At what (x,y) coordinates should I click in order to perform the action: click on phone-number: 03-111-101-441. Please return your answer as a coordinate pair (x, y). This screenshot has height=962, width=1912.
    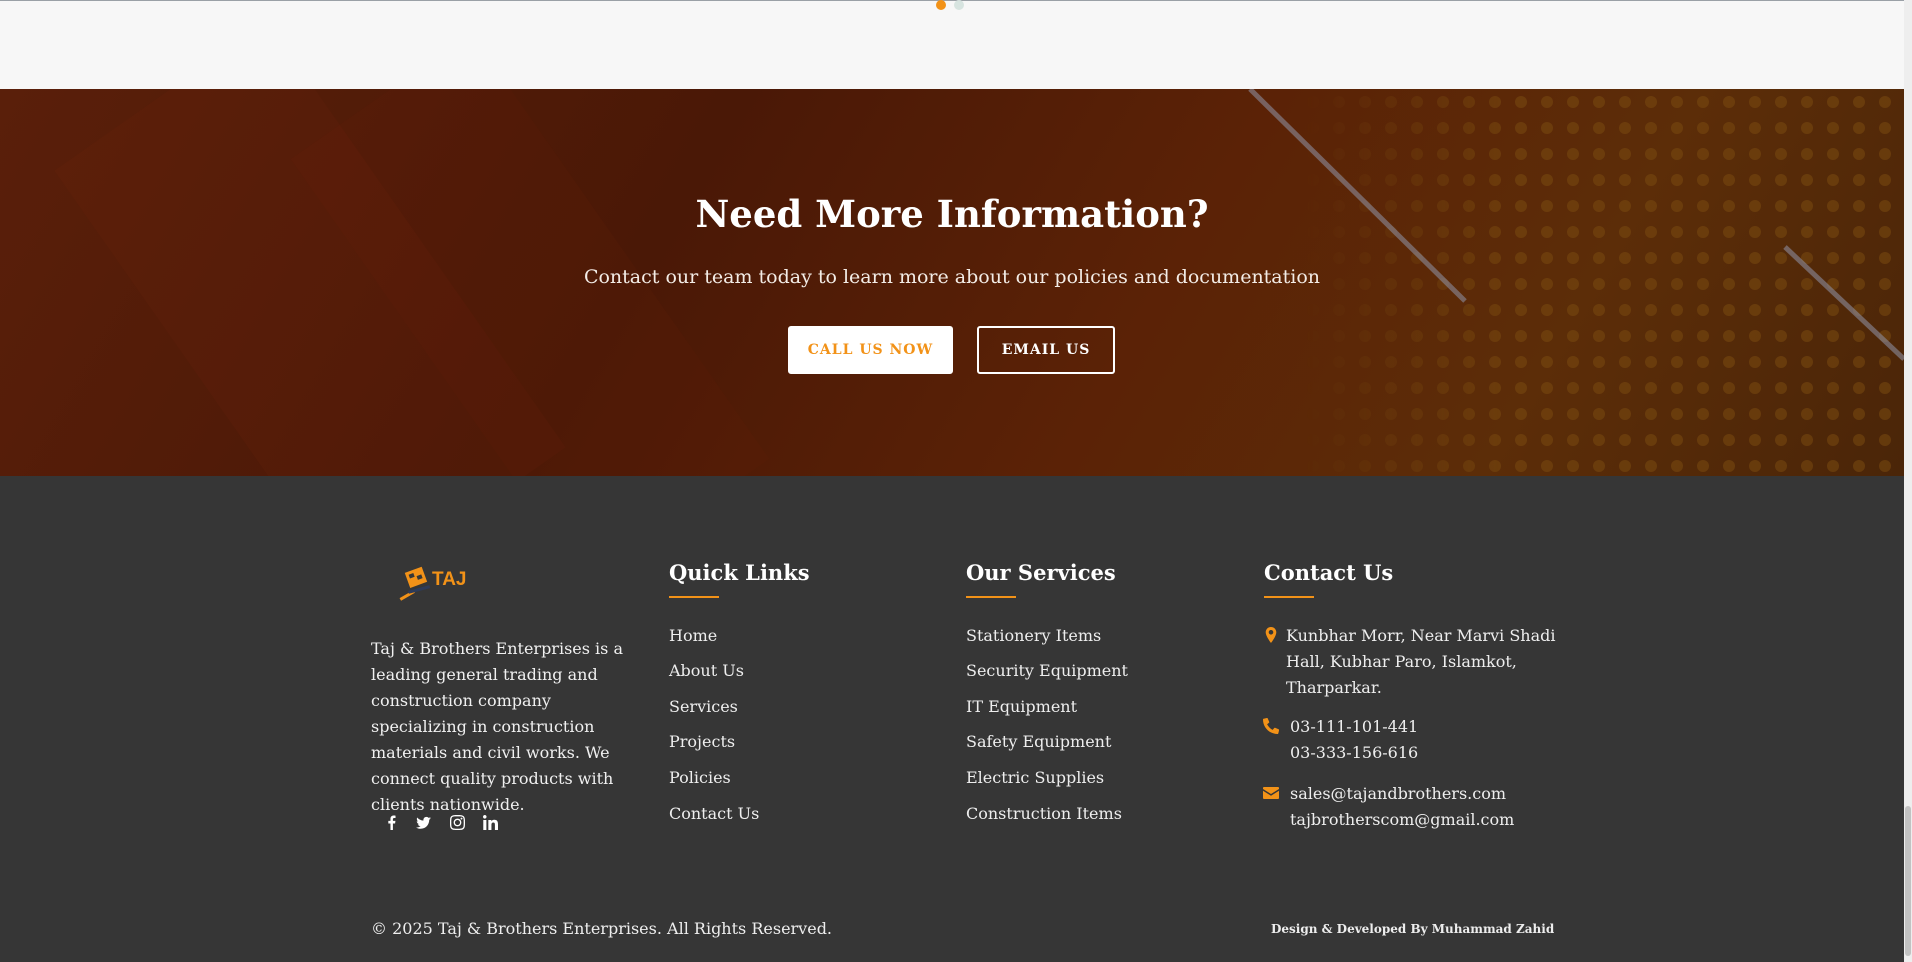
    Looking at the image, I should click on (1354, 727).